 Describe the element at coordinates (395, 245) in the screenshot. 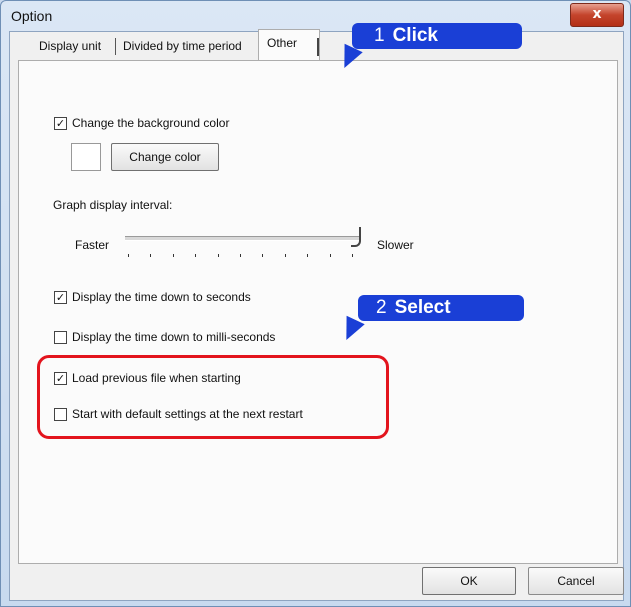

I see `slider-slower-label: Slower` at that location.